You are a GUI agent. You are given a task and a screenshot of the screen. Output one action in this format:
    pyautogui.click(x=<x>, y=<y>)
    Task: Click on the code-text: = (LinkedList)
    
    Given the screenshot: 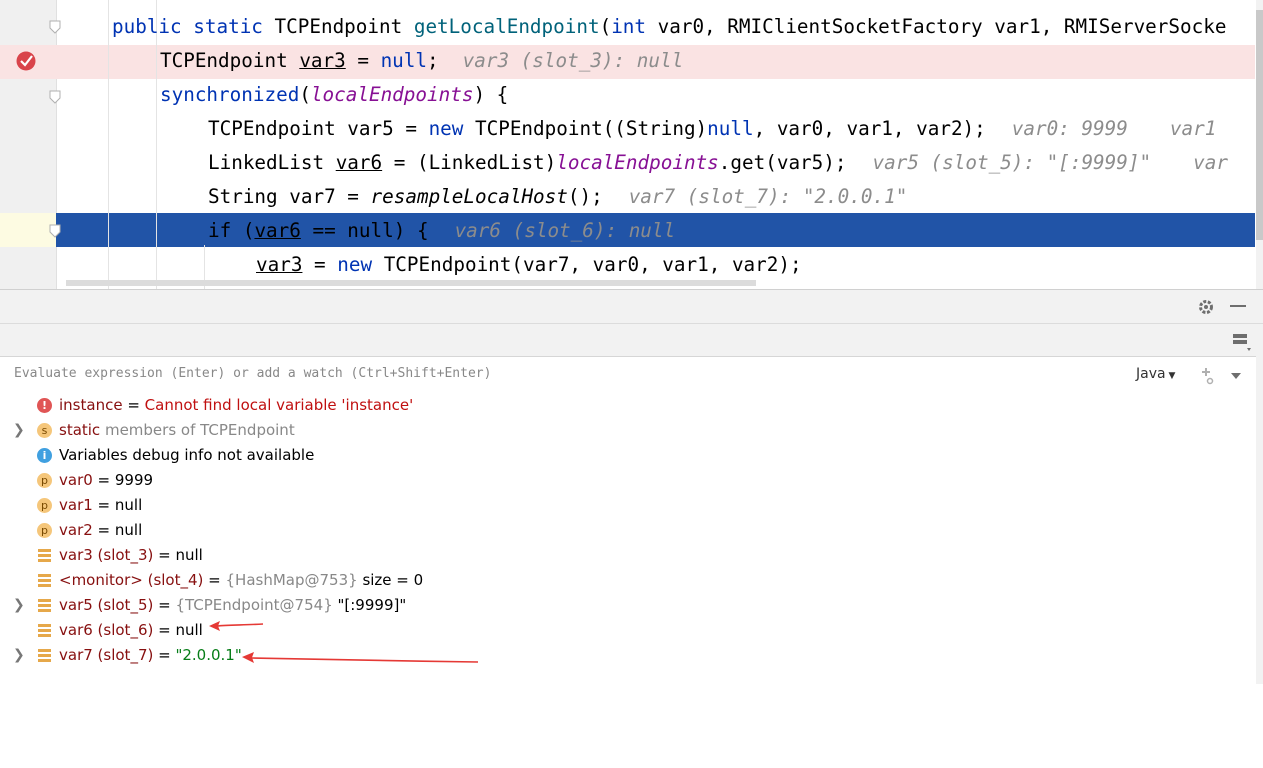 What is the action you would take?
    pyautogui.click(x=469, y=162)
    